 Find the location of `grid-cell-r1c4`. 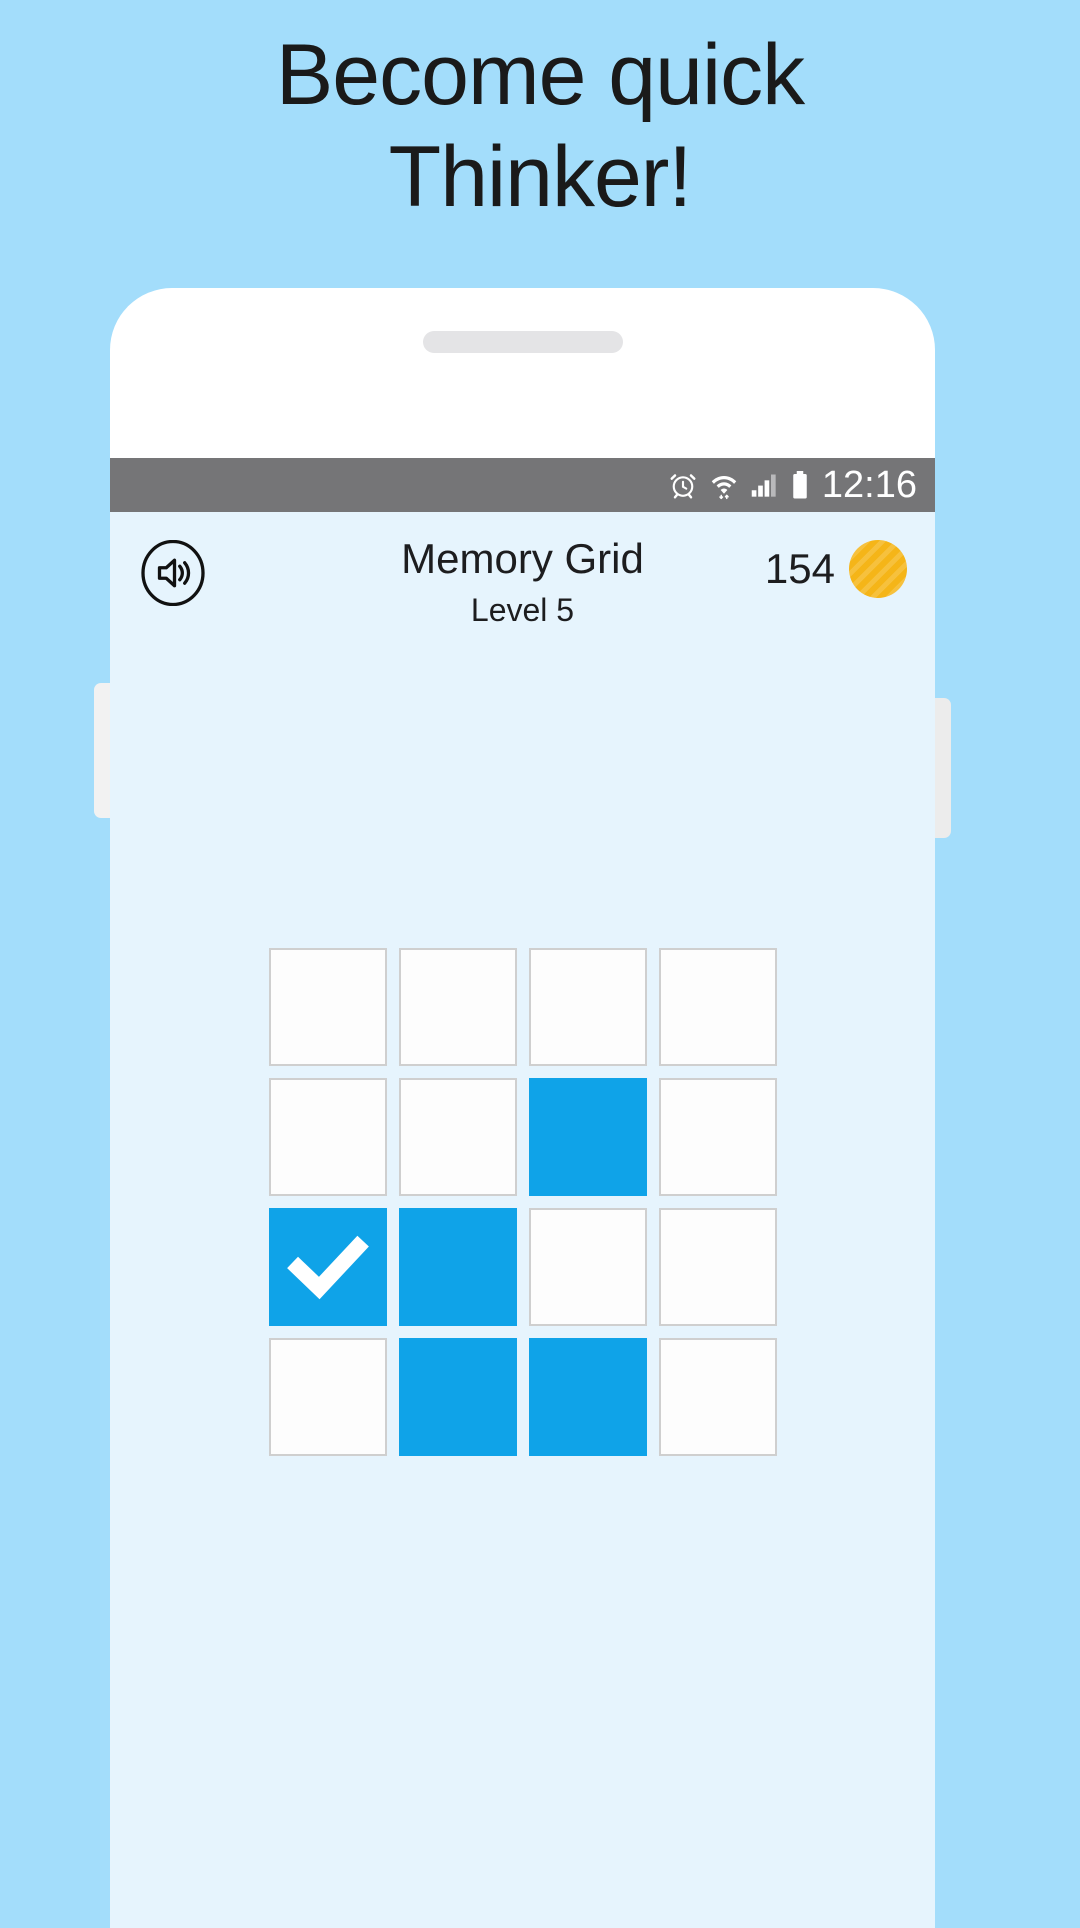

grid-cell-r1c4 is located at coordinates (717, 1007).